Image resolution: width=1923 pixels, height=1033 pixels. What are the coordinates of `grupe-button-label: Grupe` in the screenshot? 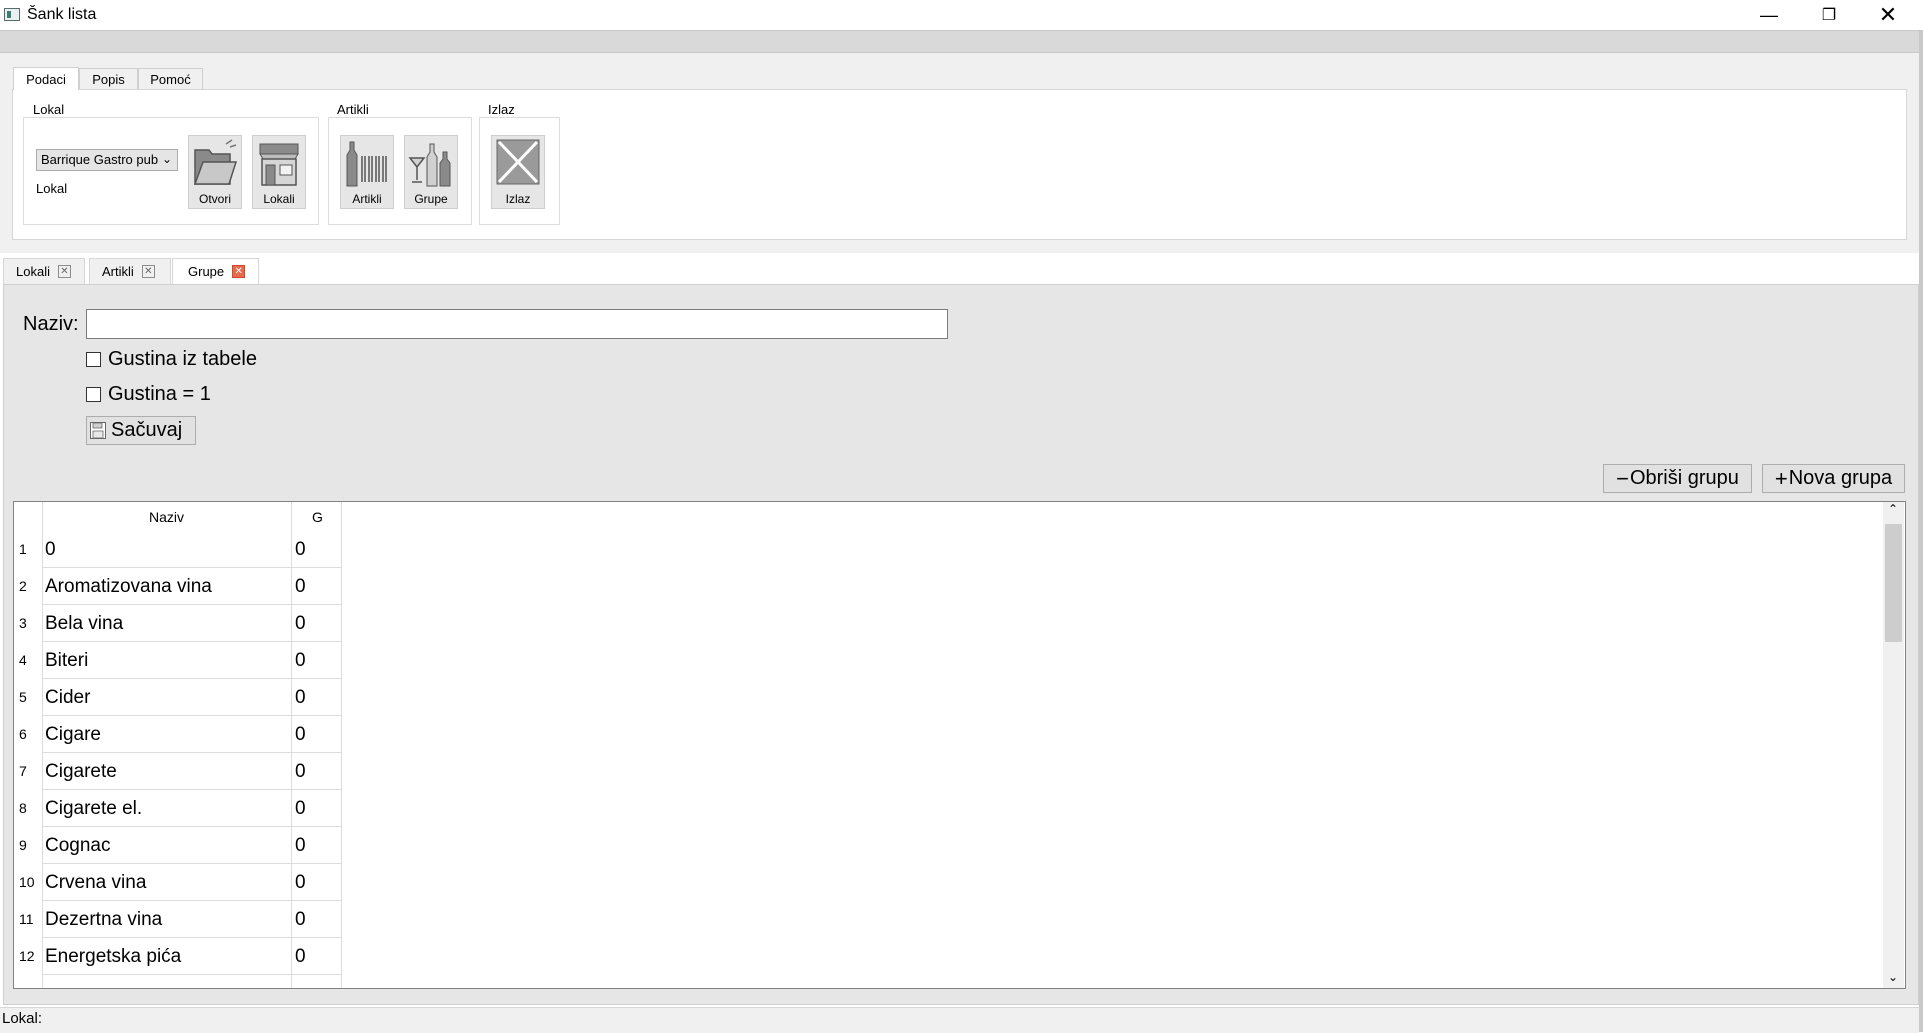 It's located at (431, 199).